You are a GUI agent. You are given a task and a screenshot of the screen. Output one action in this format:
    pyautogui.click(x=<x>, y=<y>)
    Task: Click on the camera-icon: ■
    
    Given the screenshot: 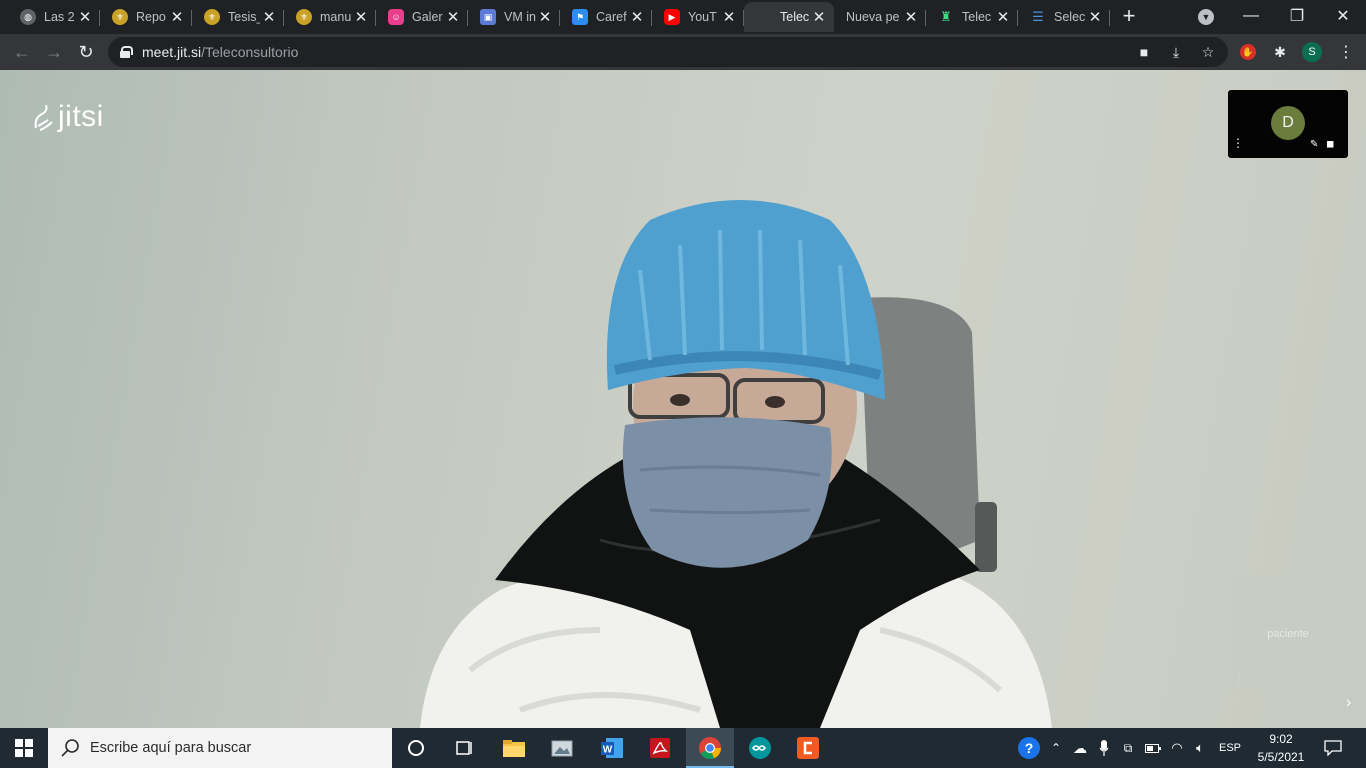 What is the action you would take?
    pyautogui.click(x=1144, y=52)
    